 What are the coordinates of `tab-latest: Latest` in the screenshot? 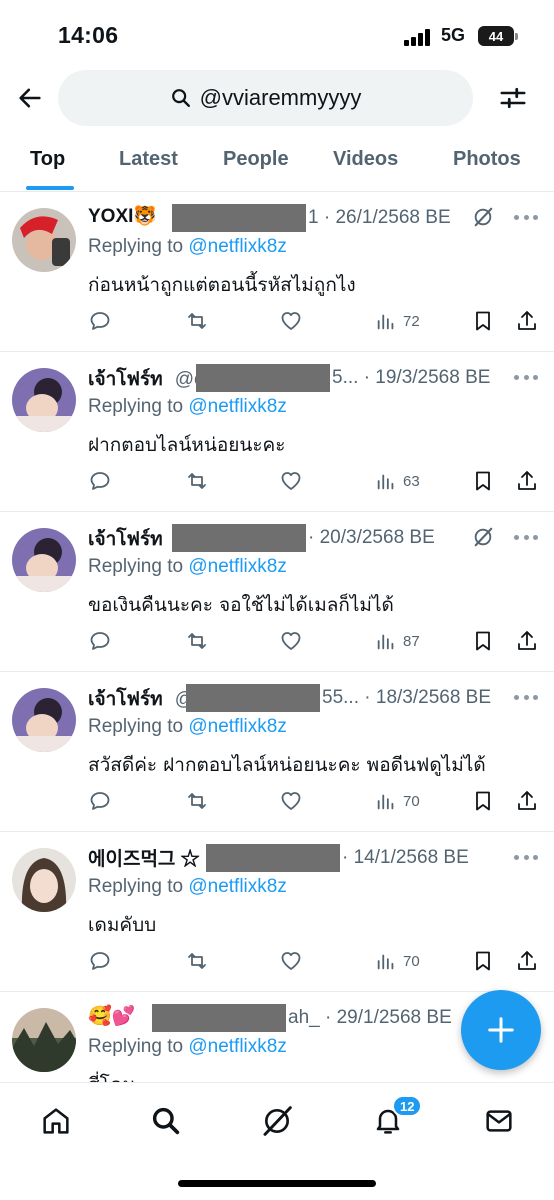 It's located at (148, 159).